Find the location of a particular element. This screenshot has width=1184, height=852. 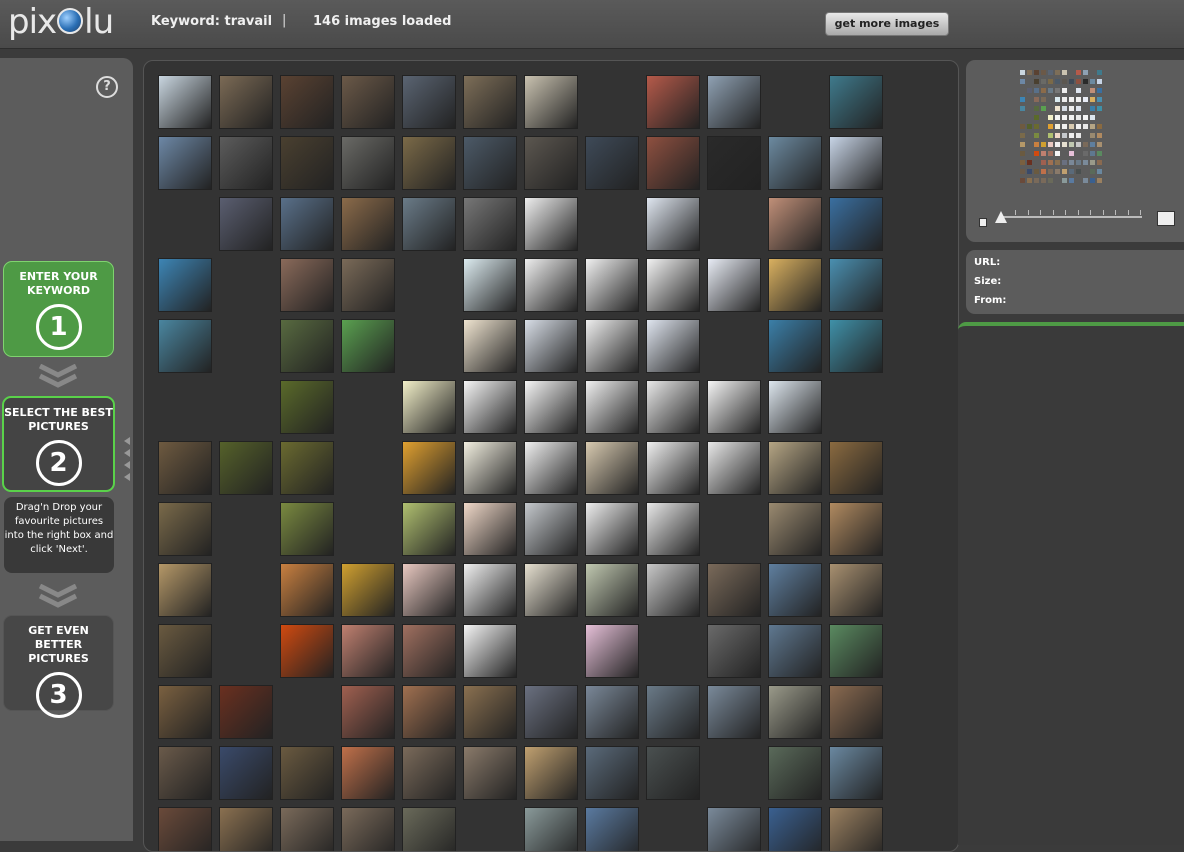

large-thumbnail-icon is located at coordinates (1166, 218).